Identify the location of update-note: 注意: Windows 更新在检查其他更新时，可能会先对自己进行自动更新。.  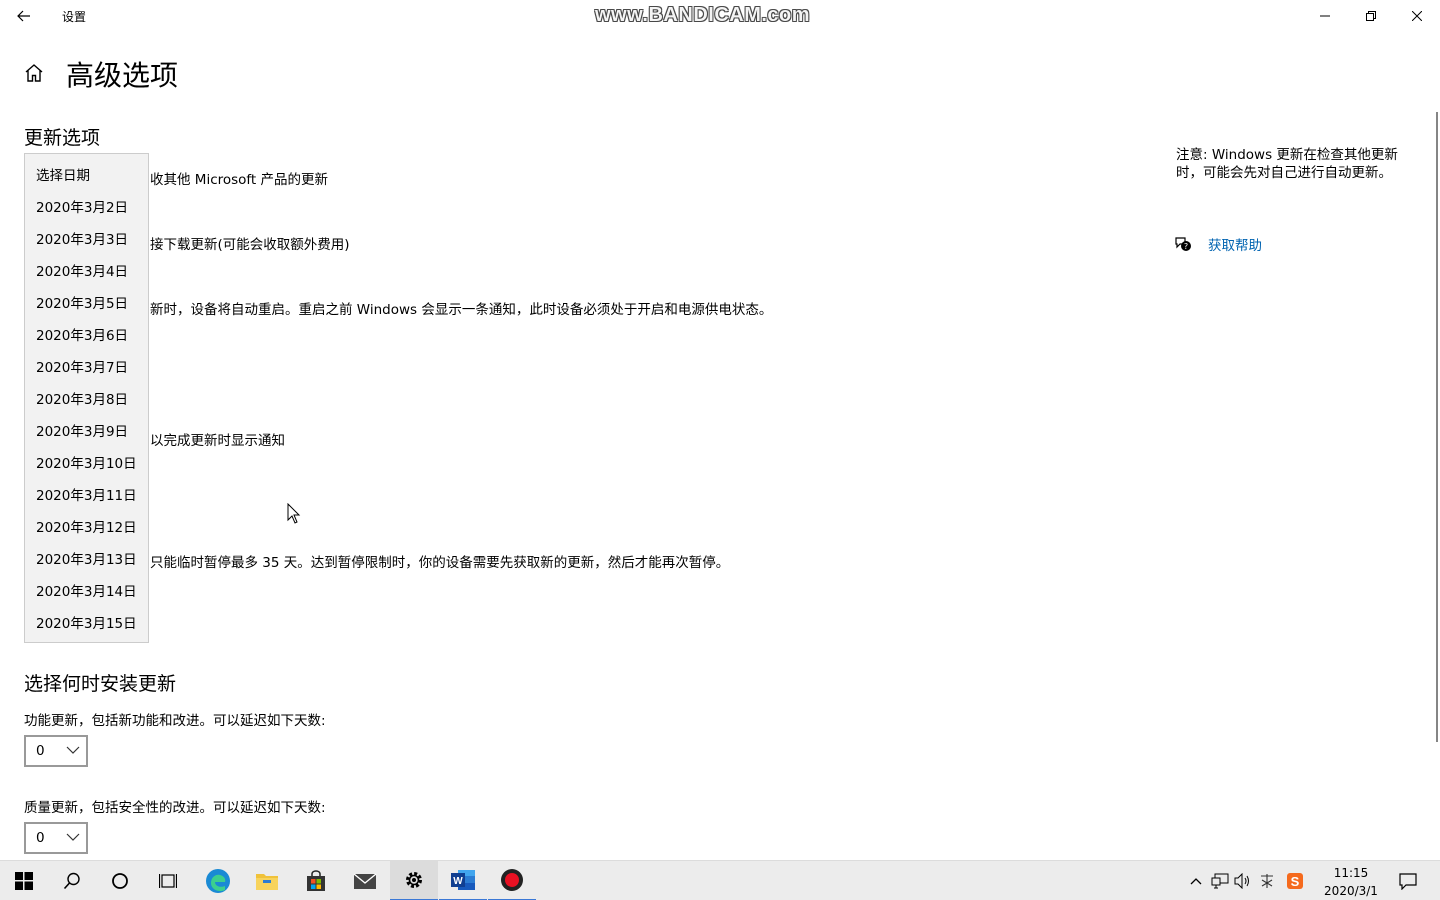
(1287, 164).